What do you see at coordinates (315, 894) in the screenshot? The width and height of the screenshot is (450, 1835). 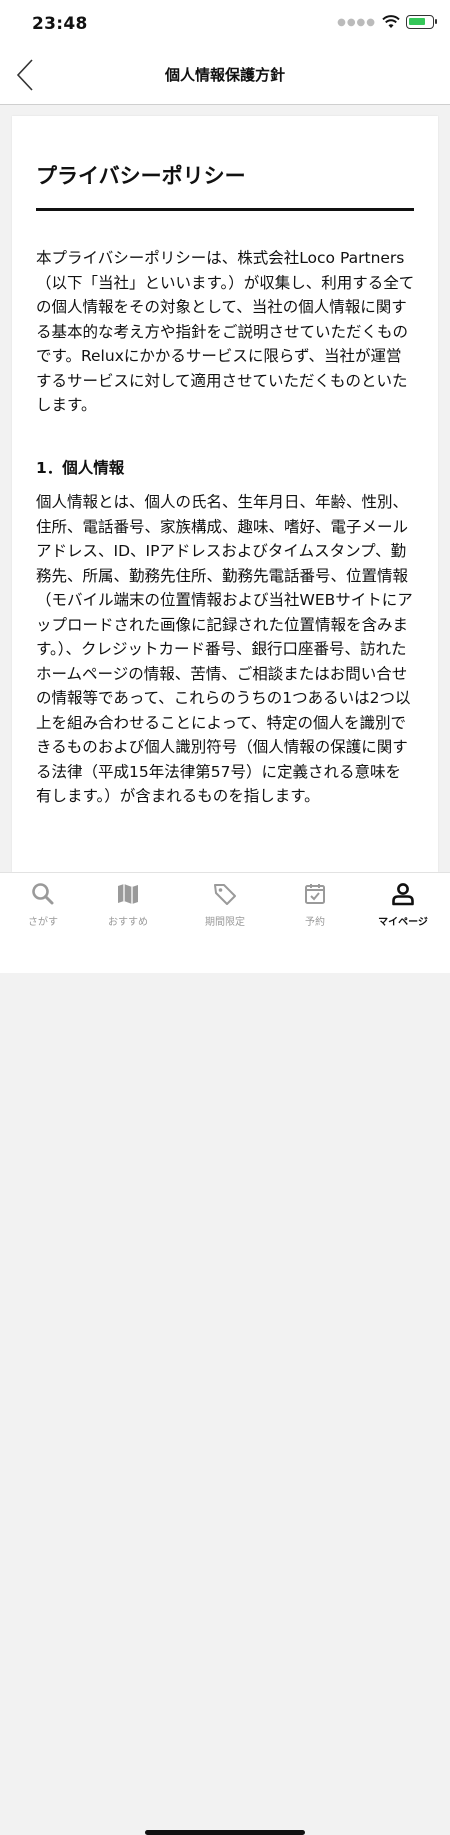 I see `calendar-icon` at bounding box center [315, 894].